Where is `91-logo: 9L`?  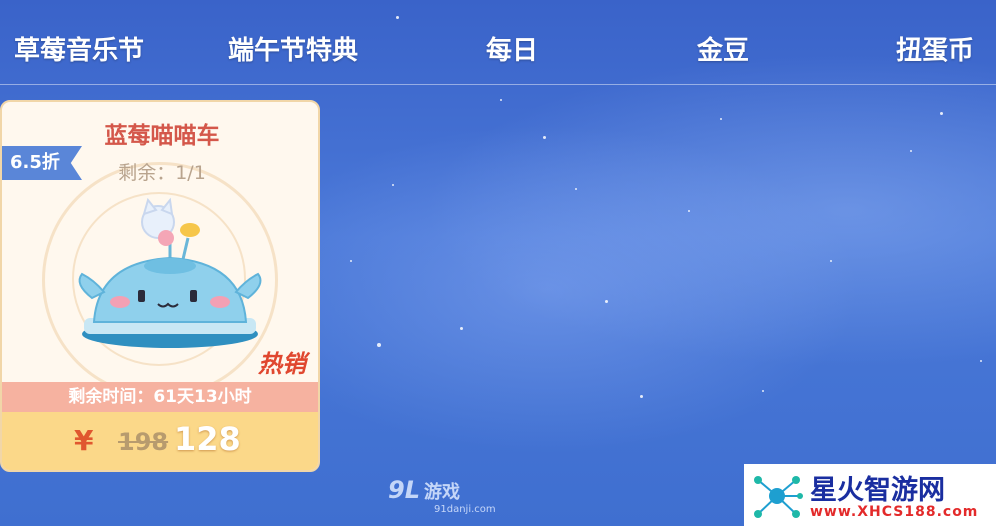 91-logo: 9L is located at coordinates (404, 490).